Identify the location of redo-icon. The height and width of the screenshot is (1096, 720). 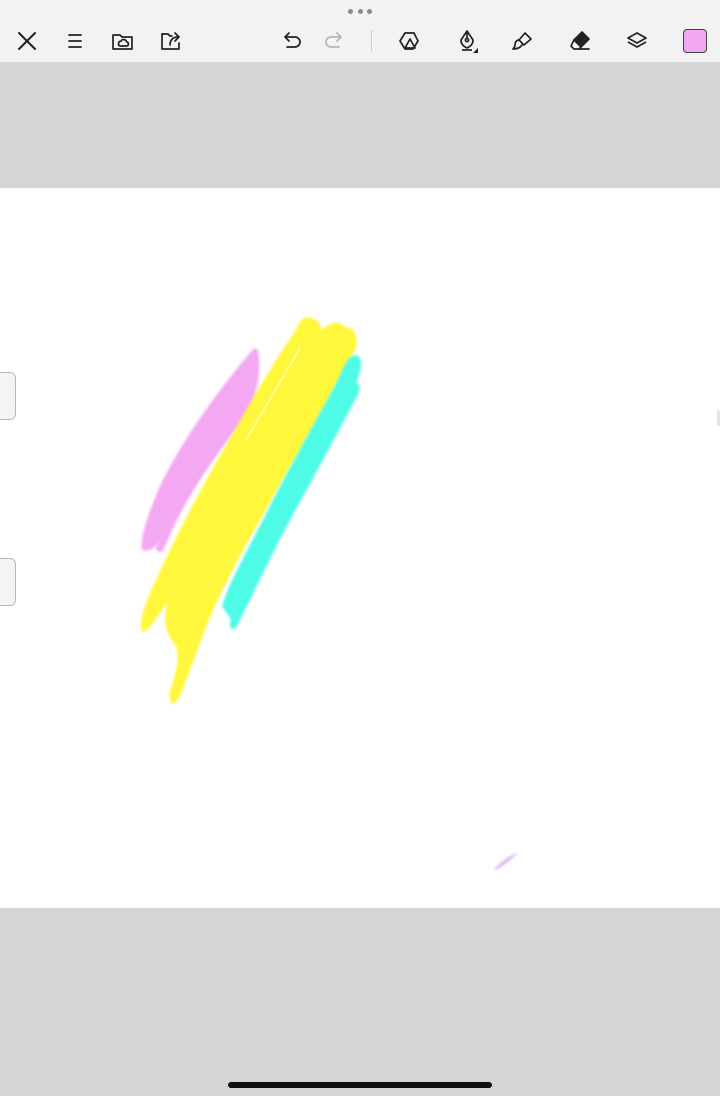
(333, 40).